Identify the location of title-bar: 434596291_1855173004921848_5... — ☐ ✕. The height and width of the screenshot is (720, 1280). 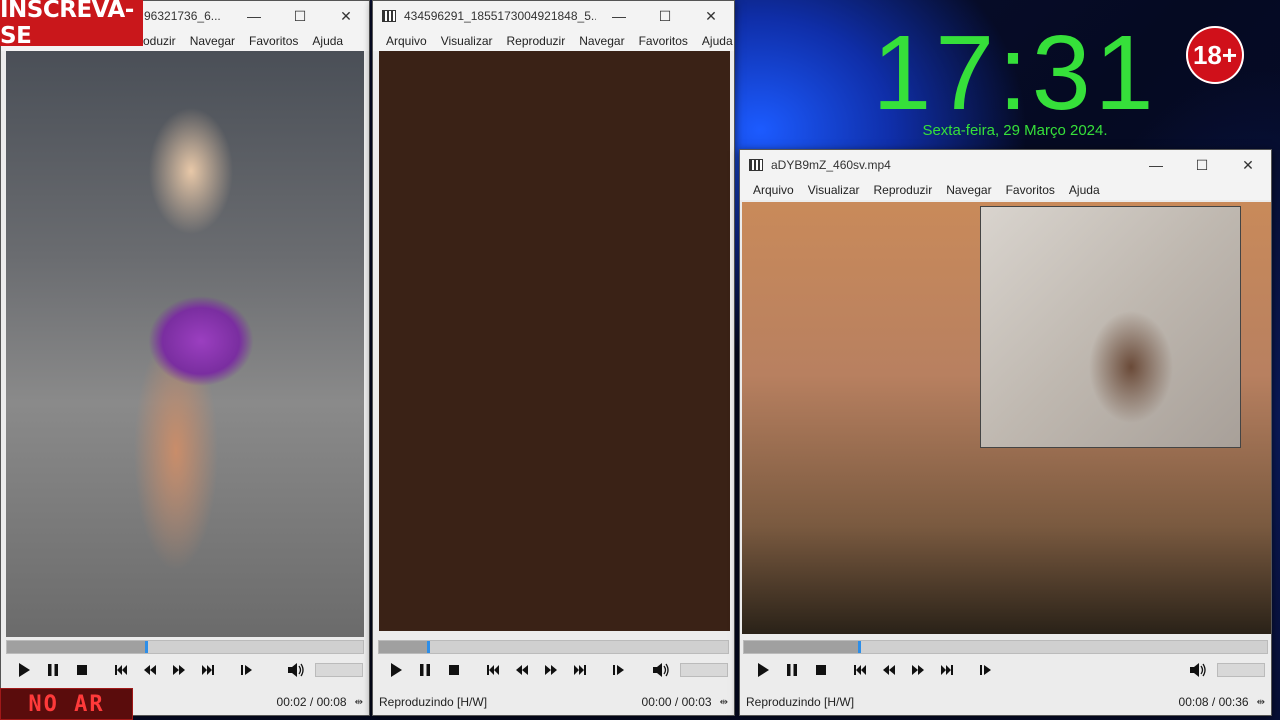
(553, 16).